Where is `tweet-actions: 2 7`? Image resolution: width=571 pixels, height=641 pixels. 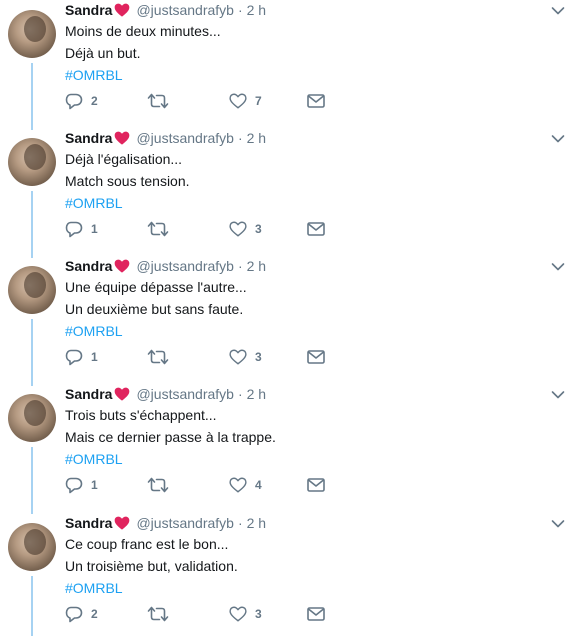 tweet-actions: 2 7 is located at coordinates (200, 101).